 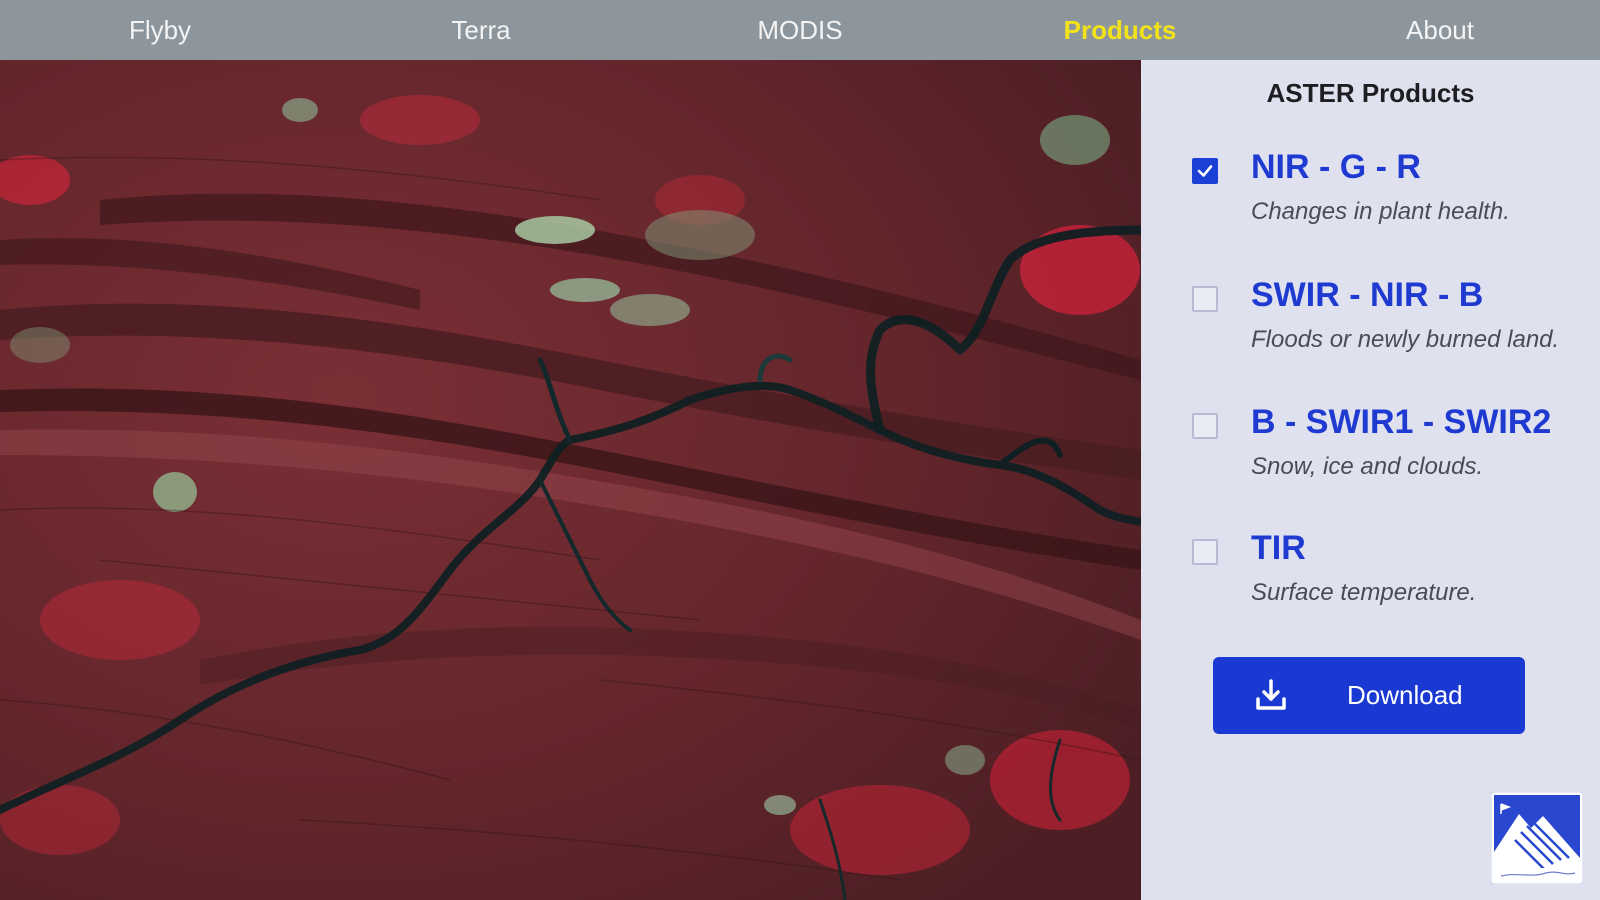 I want to click on sidebar-title: ASTER Products, so click(x=1370, y=93).